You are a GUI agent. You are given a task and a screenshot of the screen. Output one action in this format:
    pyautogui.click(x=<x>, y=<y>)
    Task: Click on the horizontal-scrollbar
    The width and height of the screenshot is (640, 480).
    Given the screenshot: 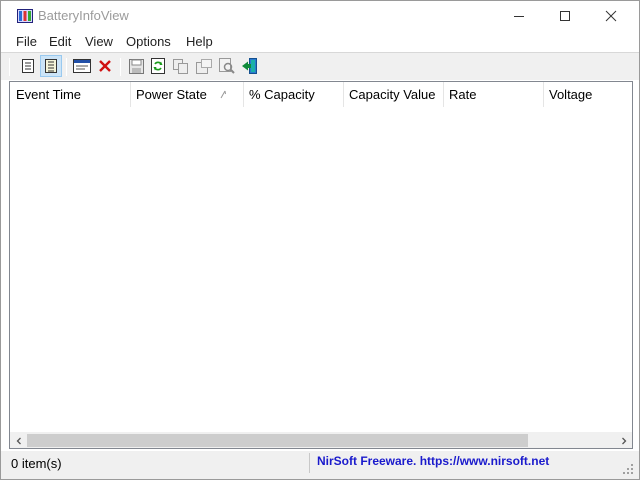 What is the action you would take?
    pyautogui.click(x=321, y=440)
    